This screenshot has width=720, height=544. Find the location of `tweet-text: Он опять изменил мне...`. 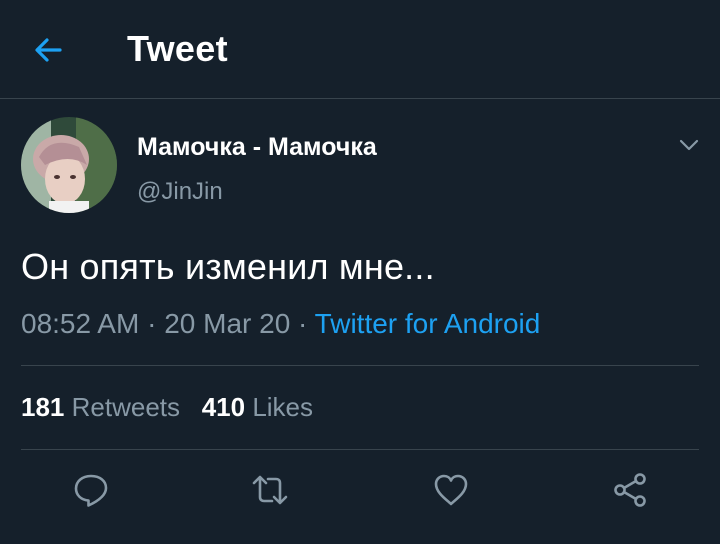

tweet-text: Он опять изменил мне... is located at coordinates (228, 266).